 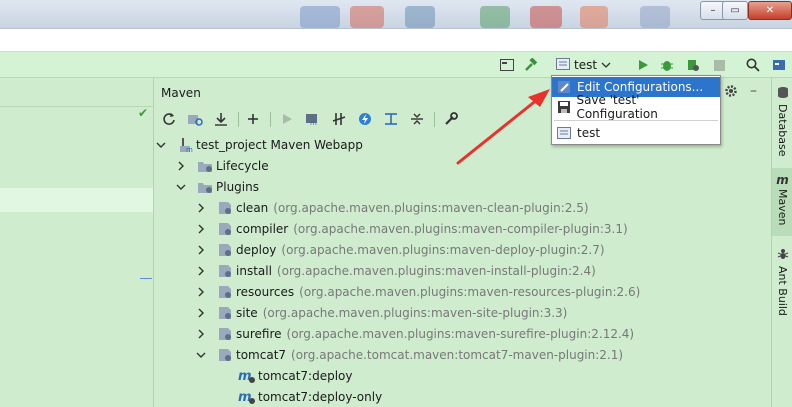 What do you see at coordinates (252, 207) in the screenshot?
I see `plugin-name: clean` at bounding box center [252, 207].